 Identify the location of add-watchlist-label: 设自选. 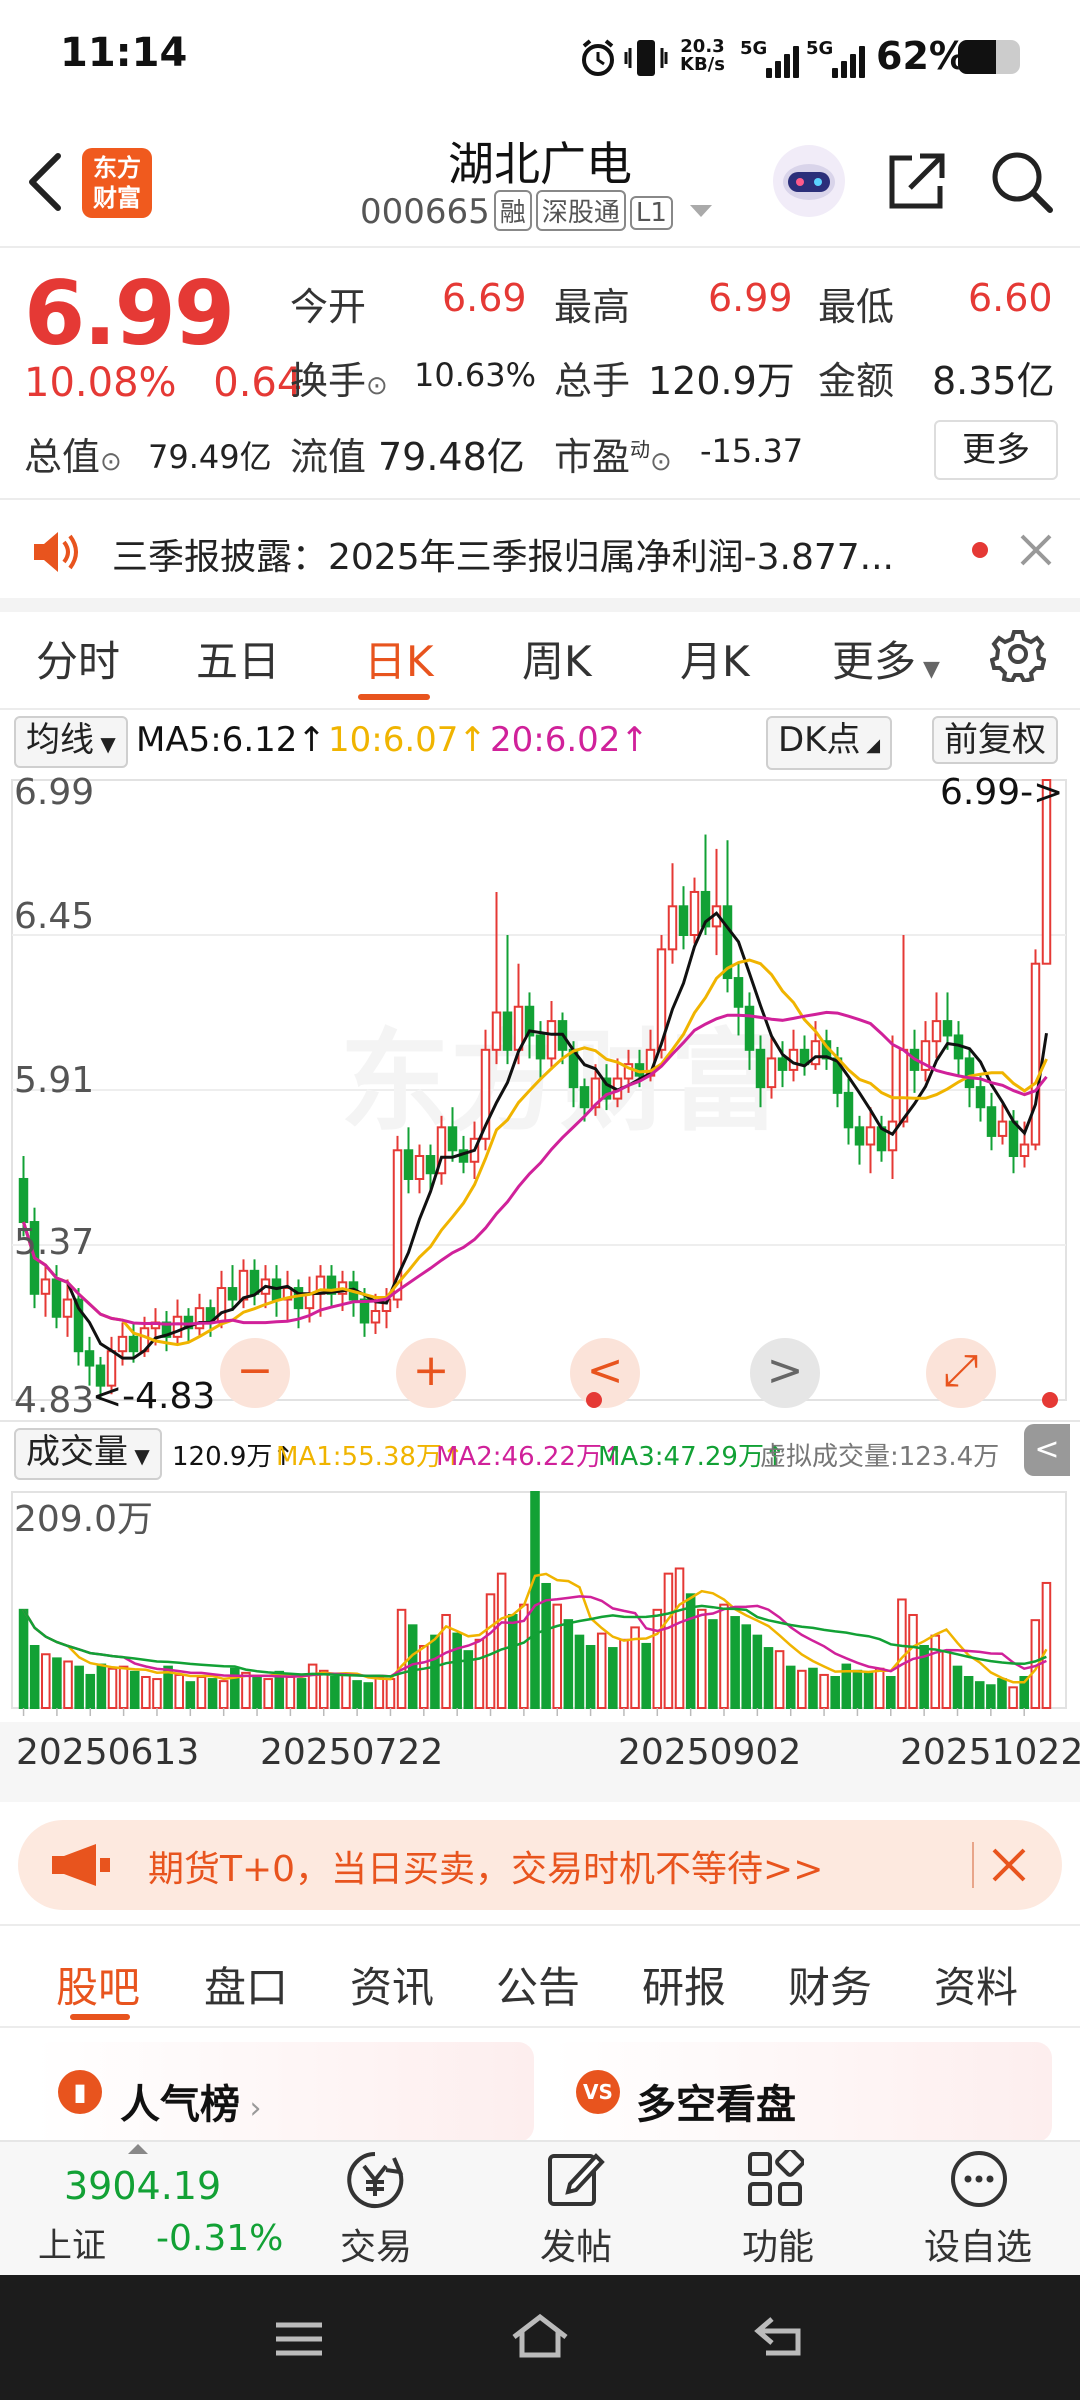
(978, 2244).